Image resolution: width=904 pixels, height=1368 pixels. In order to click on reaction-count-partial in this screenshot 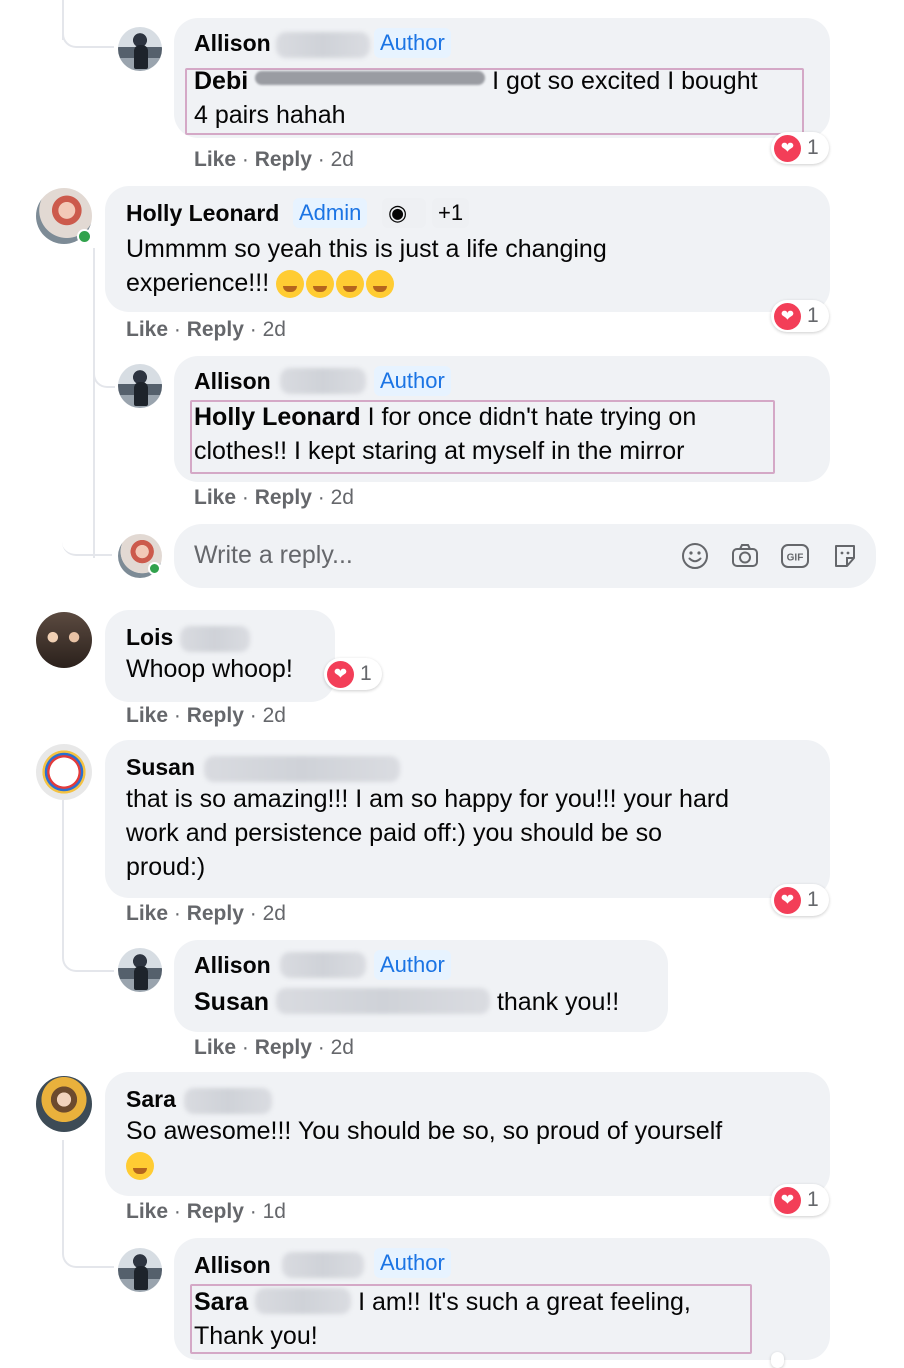, I will do `click(777, 1360)`.